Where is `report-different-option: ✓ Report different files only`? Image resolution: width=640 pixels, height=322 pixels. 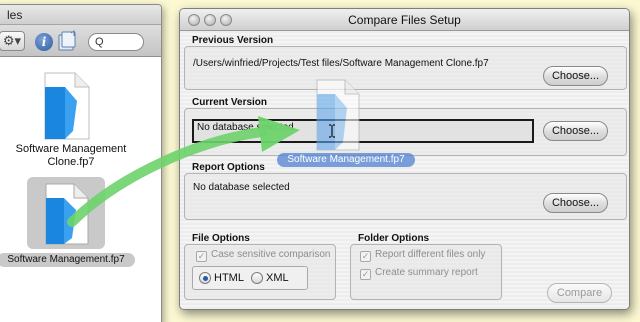
report-different-option: ✓ Report different files only is located at coordinates (422, 255).